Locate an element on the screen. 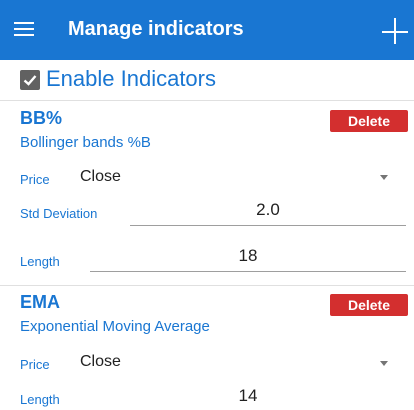 The width and height of the screenshot is (414, 410). menu-icon is located at coordinates (24, 29).